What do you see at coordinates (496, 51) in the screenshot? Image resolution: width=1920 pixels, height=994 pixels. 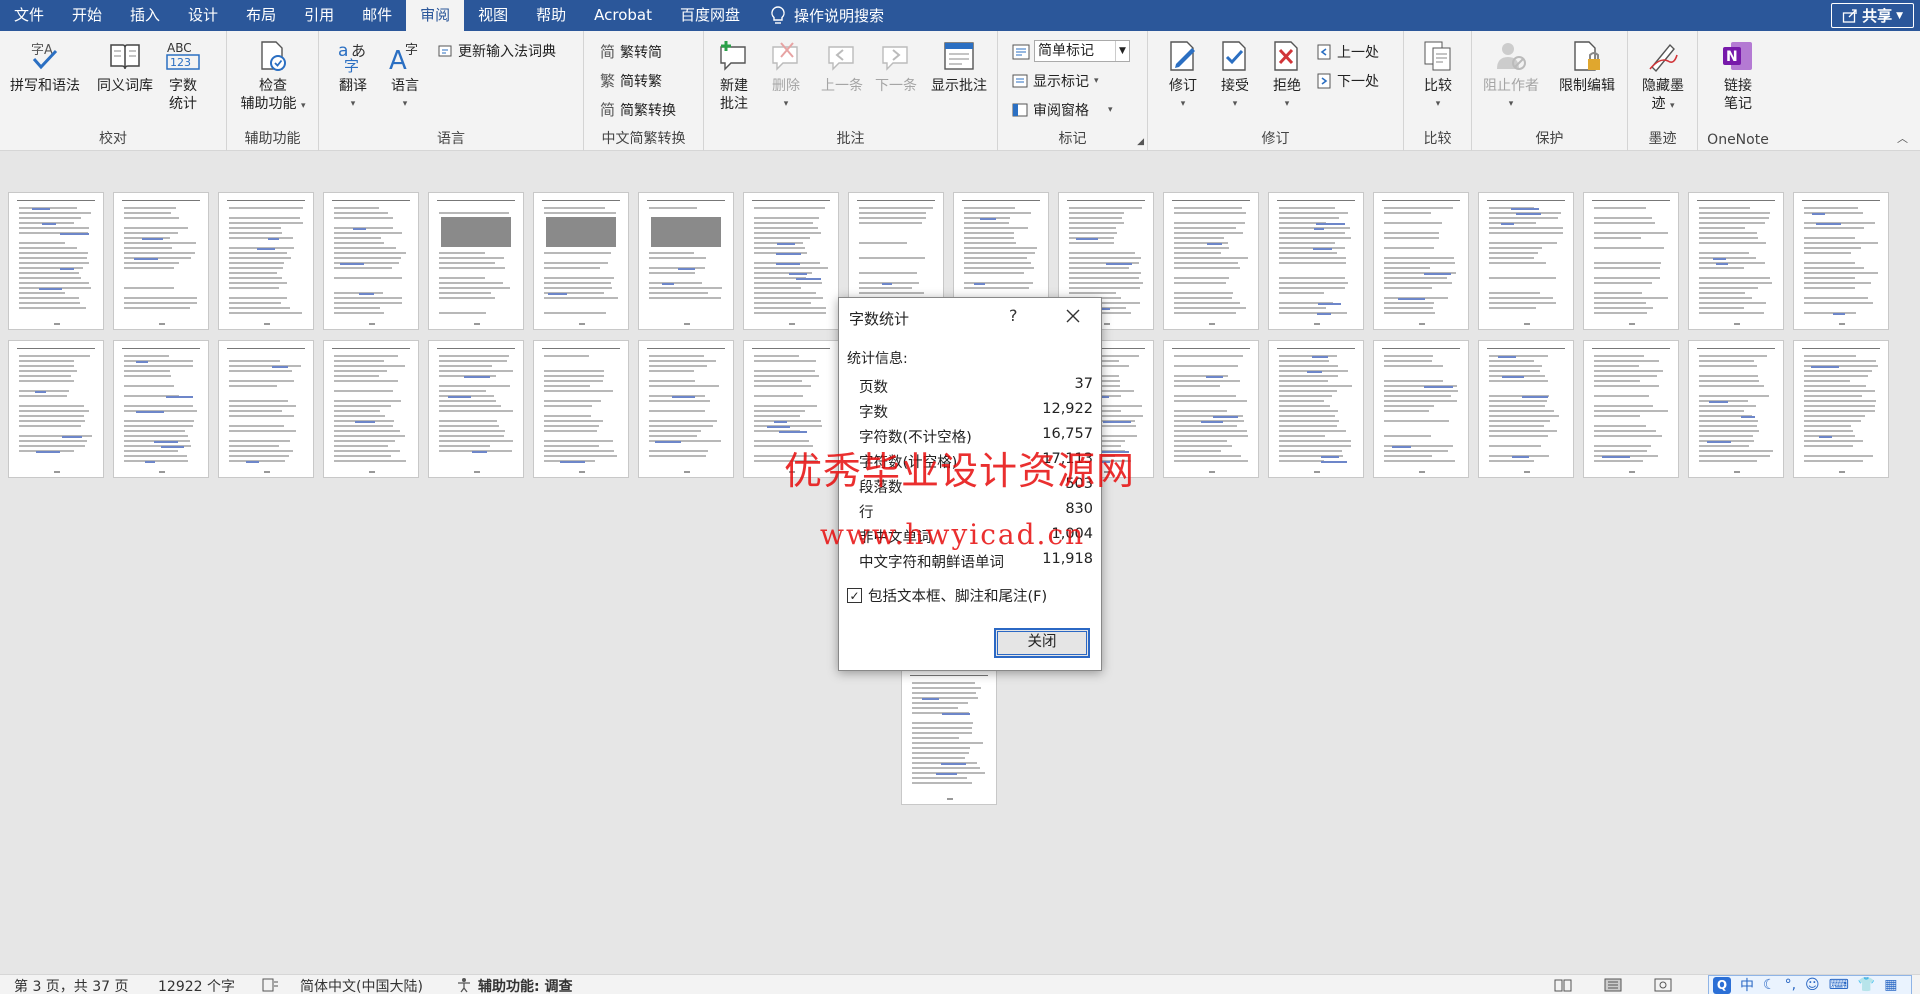 I see `update-ime-dictionary-button: 更新输入法词典` at bounding box center [496, 51].